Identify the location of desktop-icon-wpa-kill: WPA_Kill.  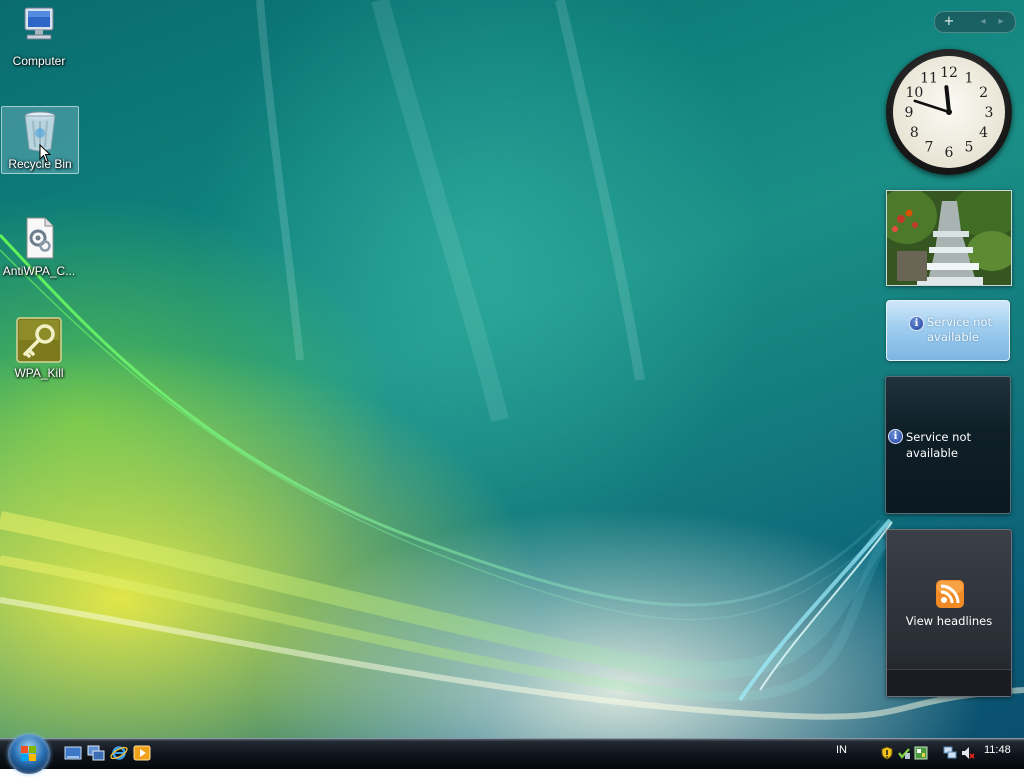
(39, 348).